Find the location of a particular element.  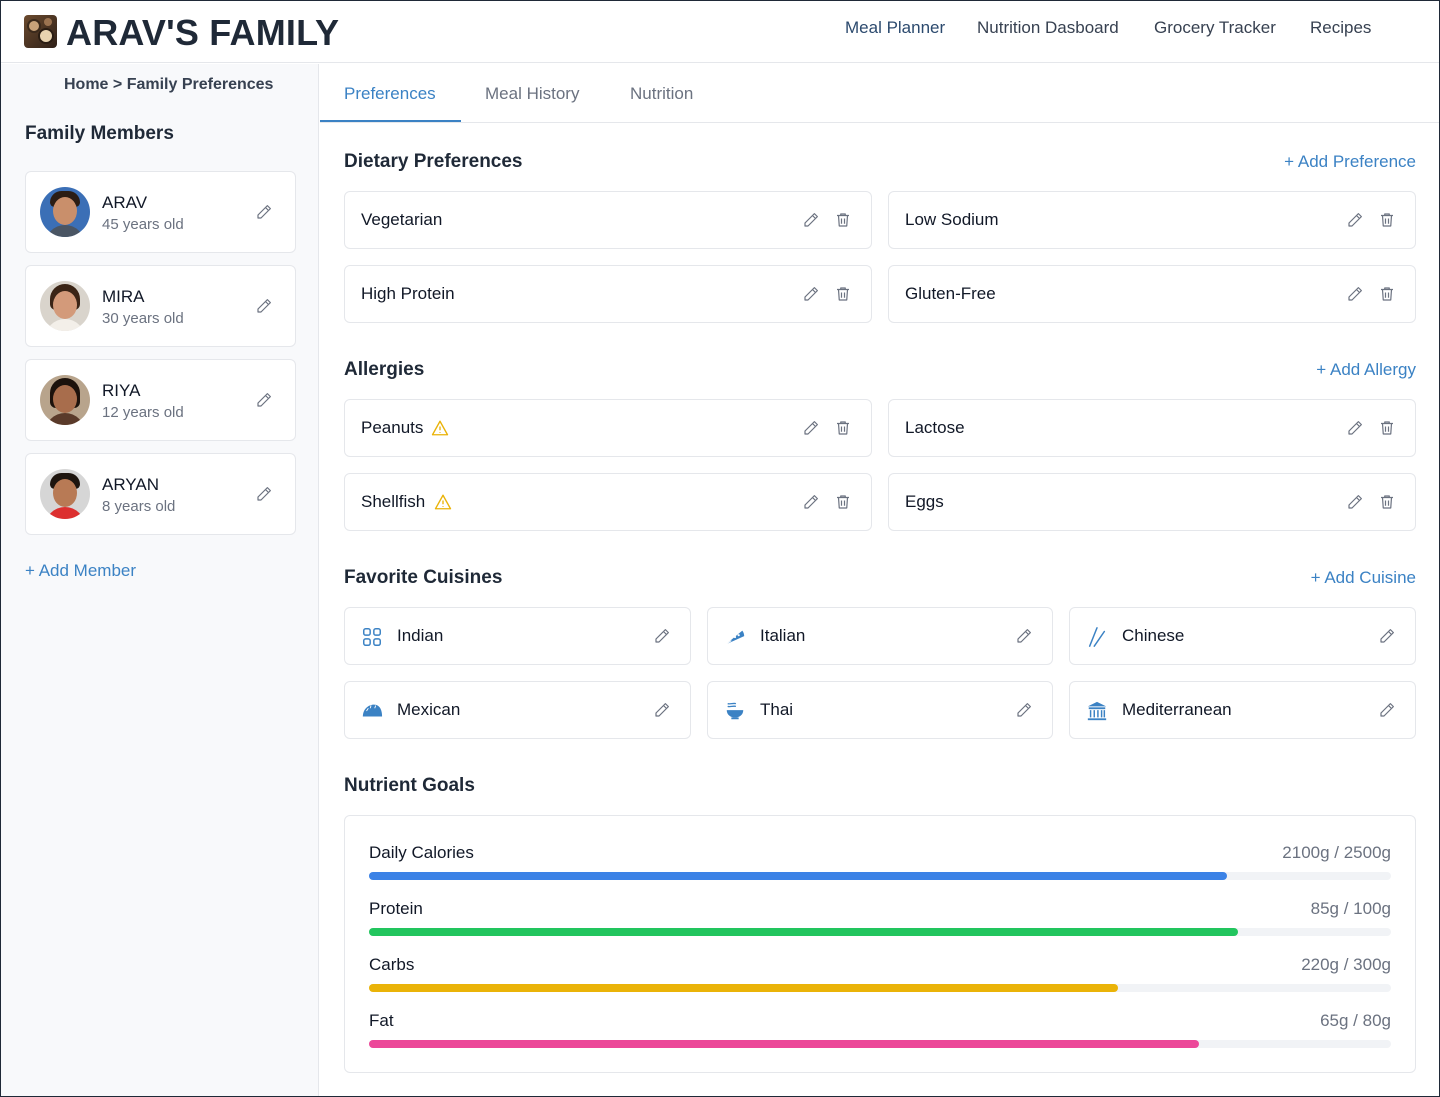

member-age: 45 years old is located at coordinates (143, 224).